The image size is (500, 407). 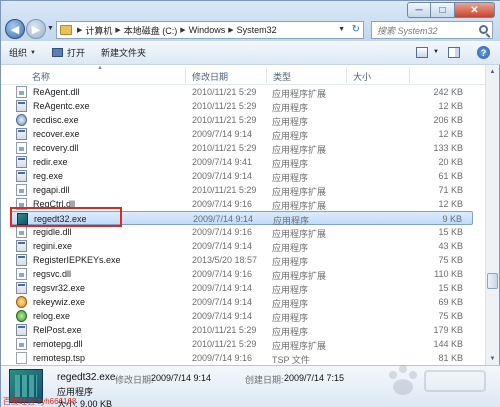 What do you see at coordinates (40, 401) in the screenshot?
I see `footer-watermark: 百度经验 zyh666168` at bounding box center [40, 401].